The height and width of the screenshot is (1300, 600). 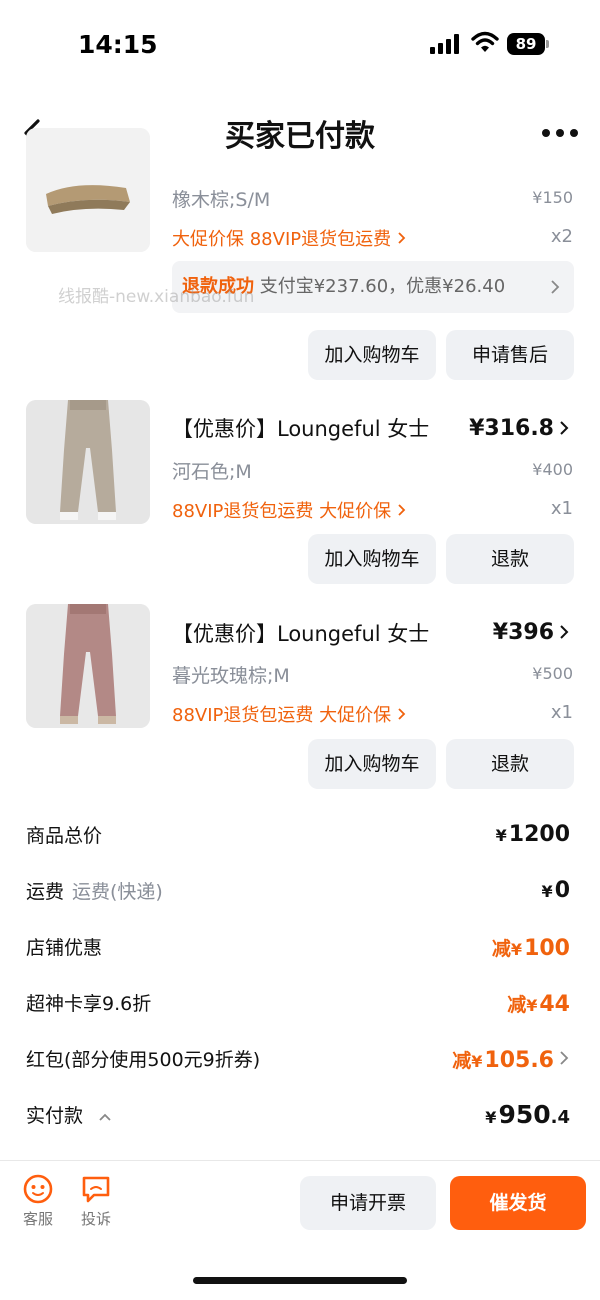 I want to click on item1-original-price: ¥150, so click(x=552, y=197).